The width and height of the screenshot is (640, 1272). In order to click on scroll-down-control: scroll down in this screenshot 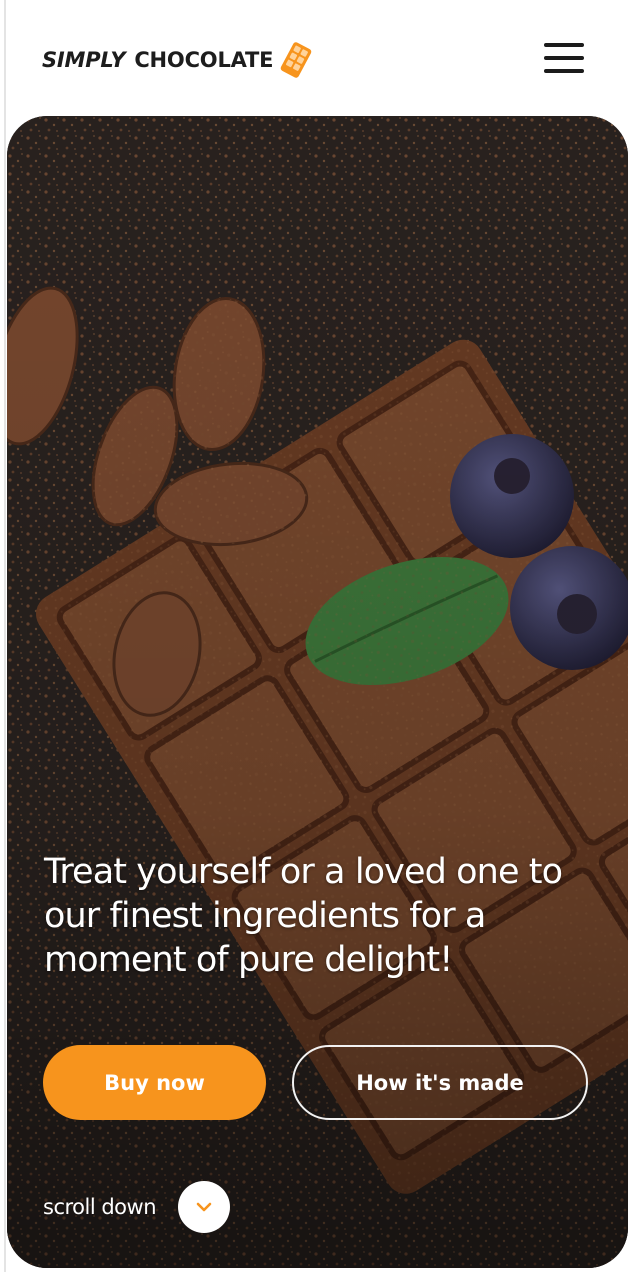, I will do `click(137, 1207)`.